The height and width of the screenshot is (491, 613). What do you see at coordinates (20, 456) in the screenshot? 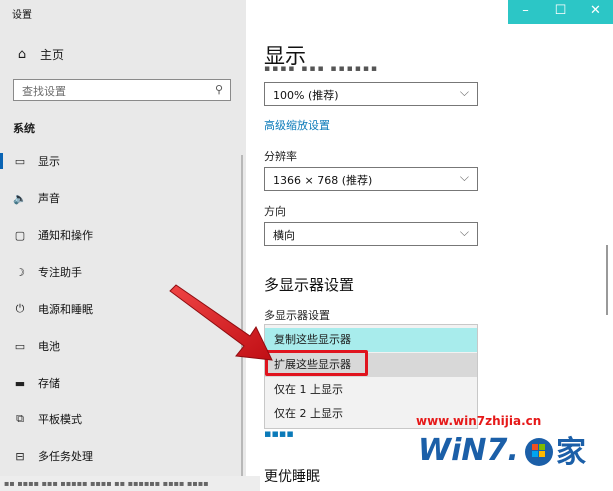
I see `multitasking-icon: ⊟` at bounding box center [20, 456].